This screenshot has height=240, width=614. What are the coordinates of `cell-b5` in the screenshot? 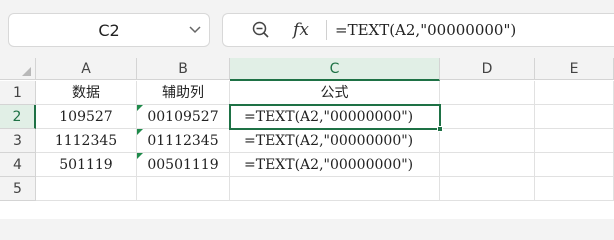 It's located at (183, 189).